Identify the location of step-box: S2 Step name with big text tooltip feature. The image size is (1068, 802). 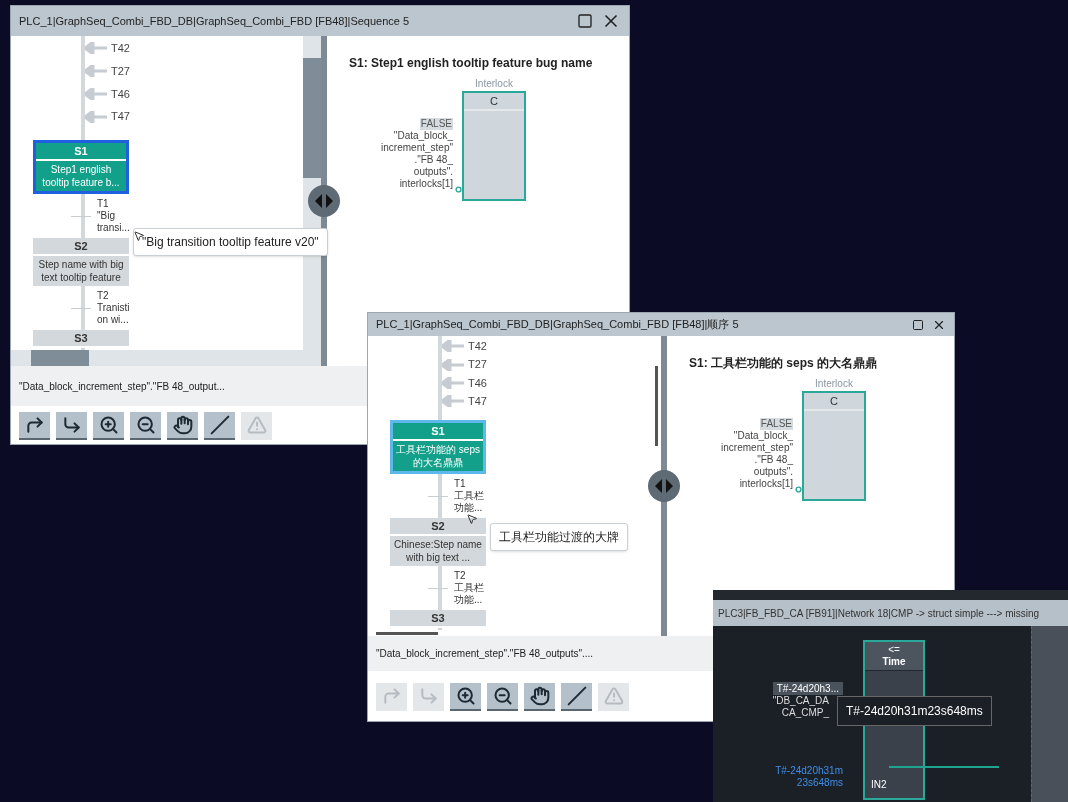
(81, 262).